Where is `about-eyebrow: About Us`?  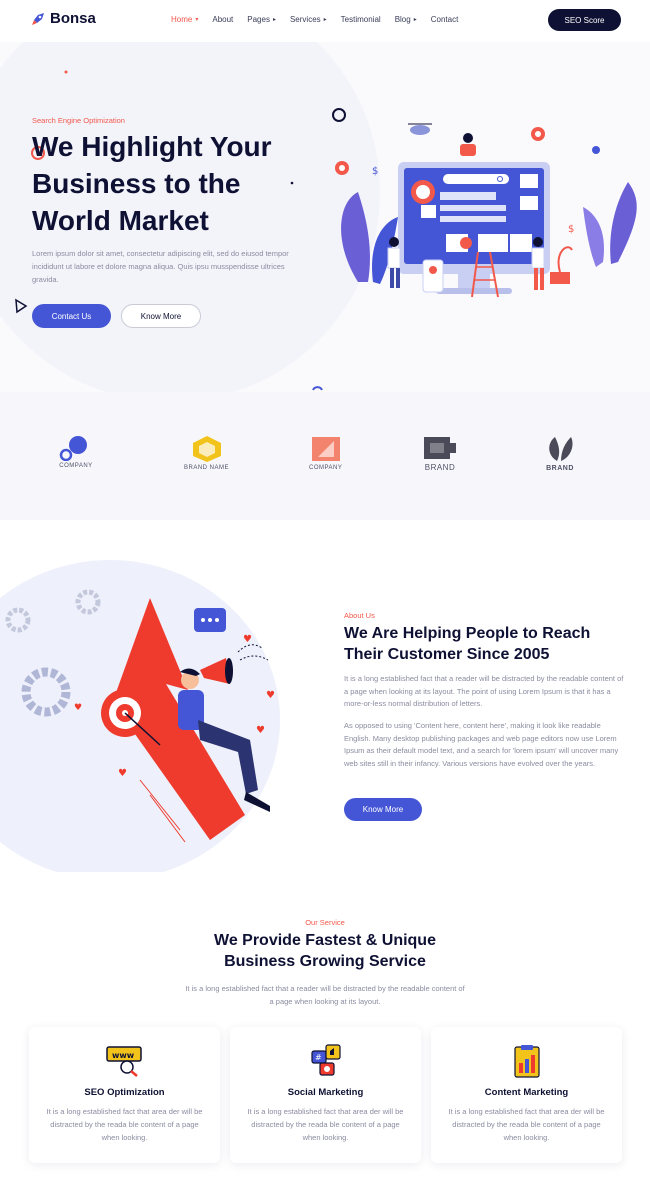
about-eyebrow: About Us is located at coordinates (359, 615).